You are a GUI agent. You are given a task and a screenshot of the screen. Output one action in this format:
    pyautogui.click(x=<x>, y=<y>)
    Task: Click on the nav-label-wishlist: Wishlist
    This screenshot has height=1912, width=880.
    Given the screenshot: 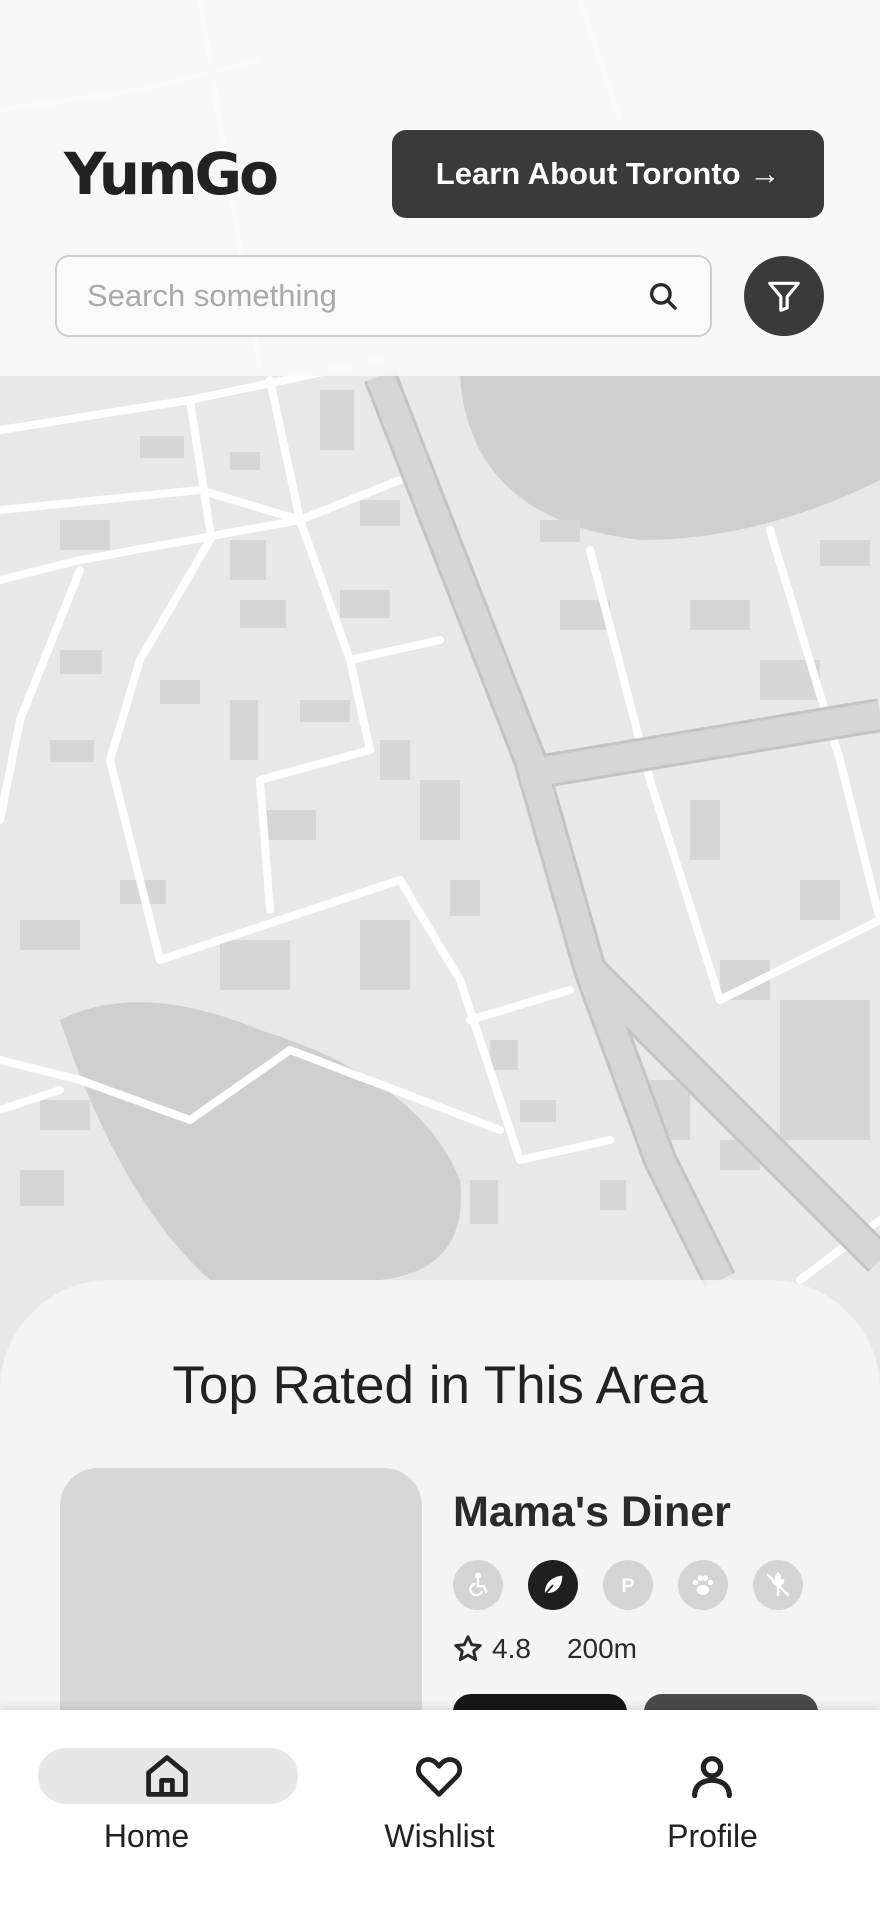 What is the action you would take?
    pyautogui.click(x=439, y=1836)
    